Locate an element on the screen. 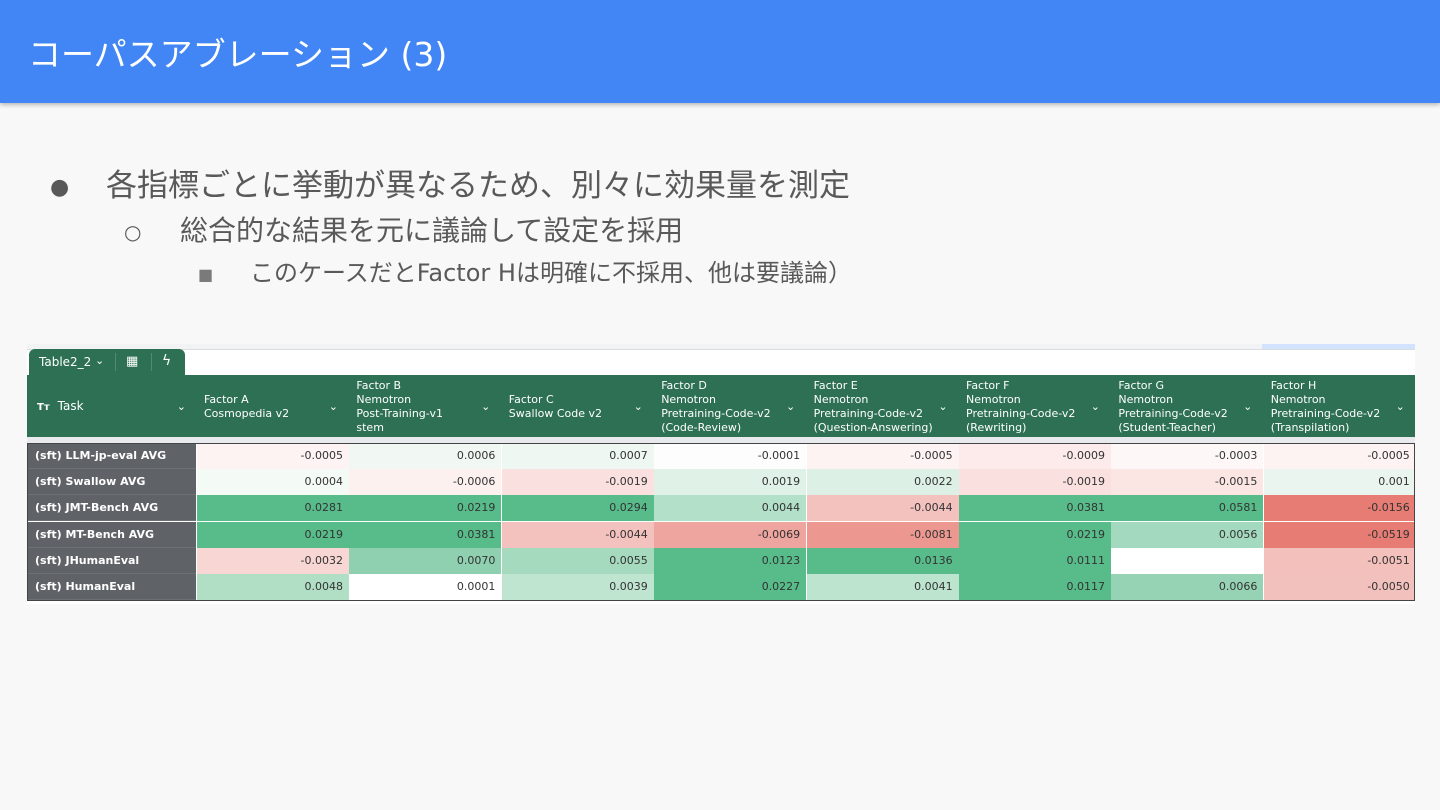 This screenshot has width=1440, height=810. table-cell: -0.0081 is located at coordinates (882, 534).